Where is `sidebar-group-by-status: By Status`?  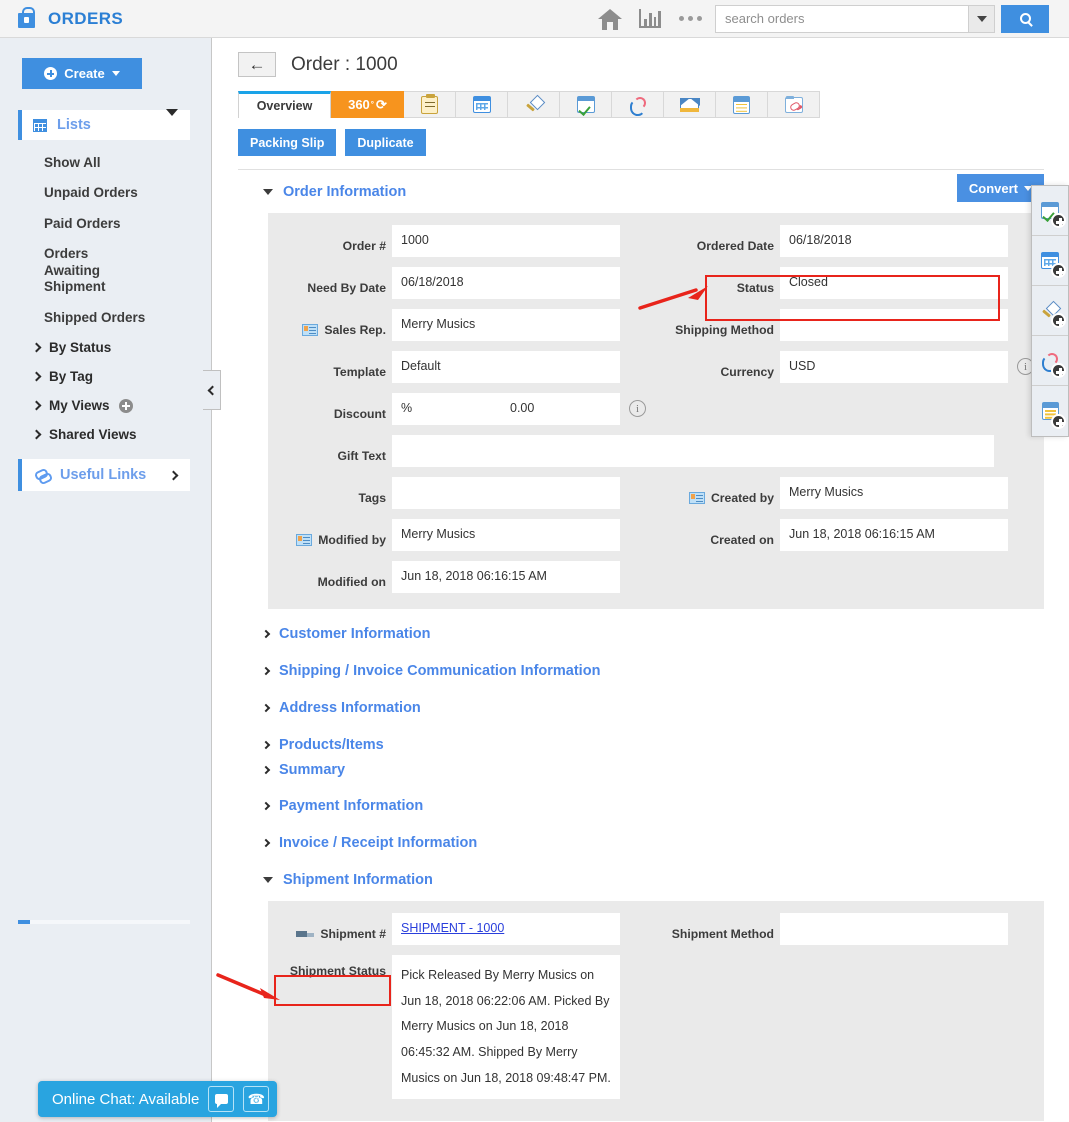
sidebar-group-by-status: By Status is located at coordinates (105, 347).